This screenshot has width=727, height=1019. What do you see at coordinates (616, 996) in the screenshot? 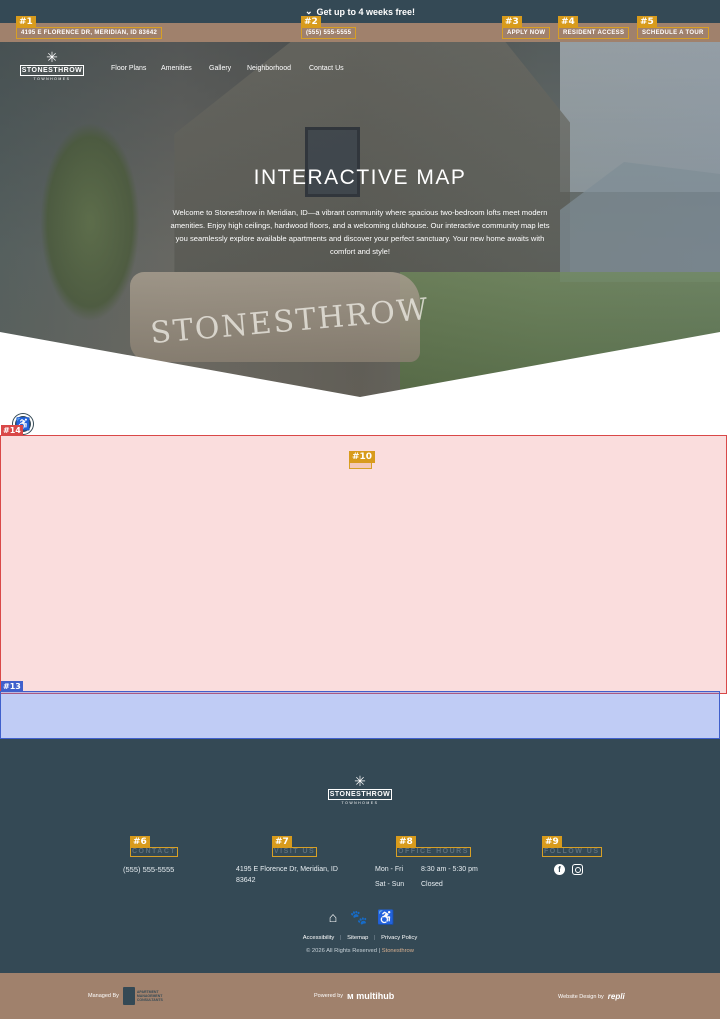
I see `repli-logo: repli` at bounding box center [616, 996].